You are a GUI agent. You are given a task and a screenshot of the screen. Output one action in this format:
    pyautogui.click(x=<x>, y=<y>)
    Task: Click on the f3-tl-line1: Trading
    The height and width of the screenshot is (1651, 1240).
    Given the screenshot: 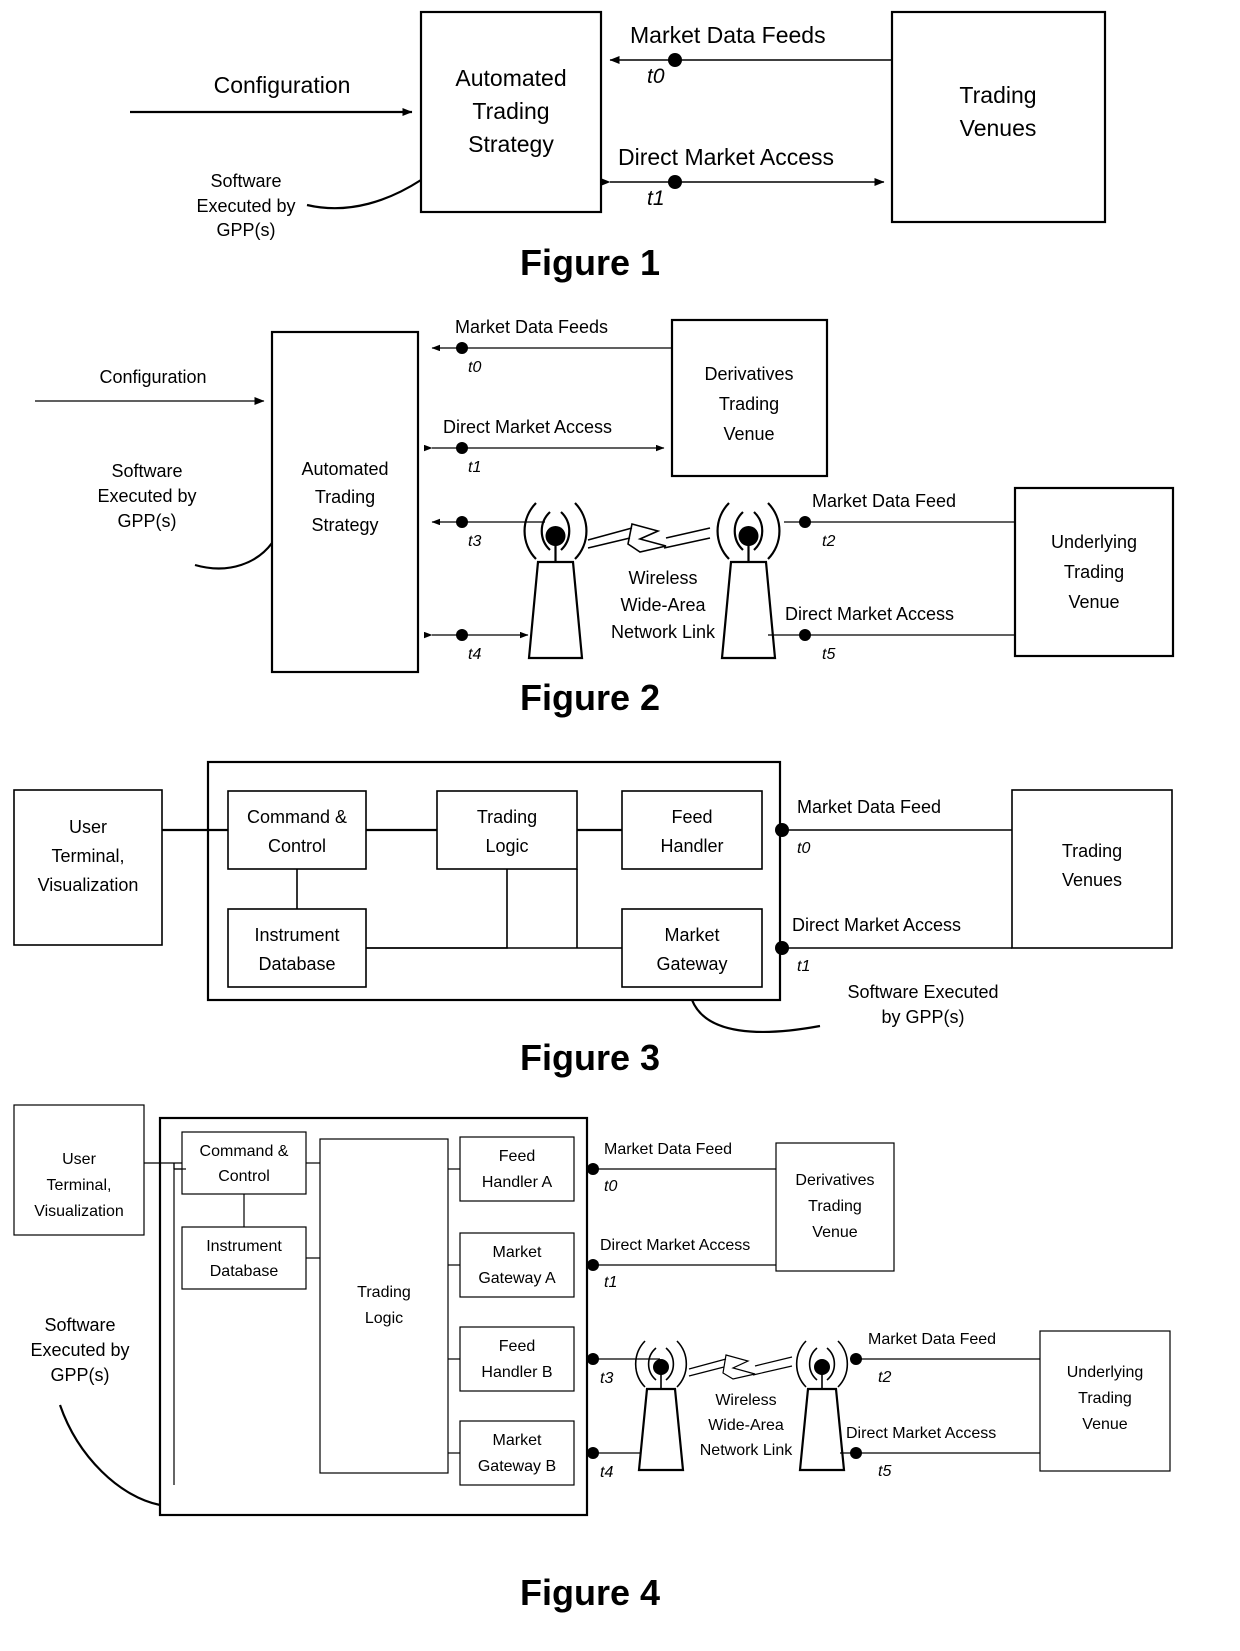 What is the action you would take?
    pyautogui.click(x=507, y=817)
    